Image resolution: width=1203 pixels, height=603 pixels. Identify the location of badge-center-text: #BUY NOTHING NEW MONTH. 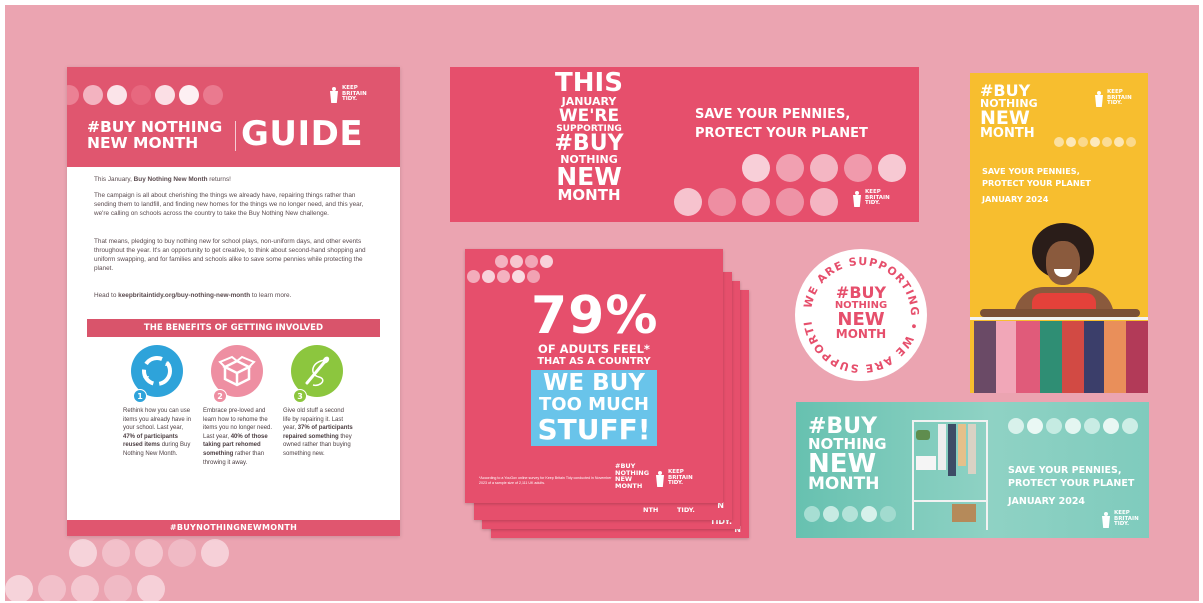
(861, 312).